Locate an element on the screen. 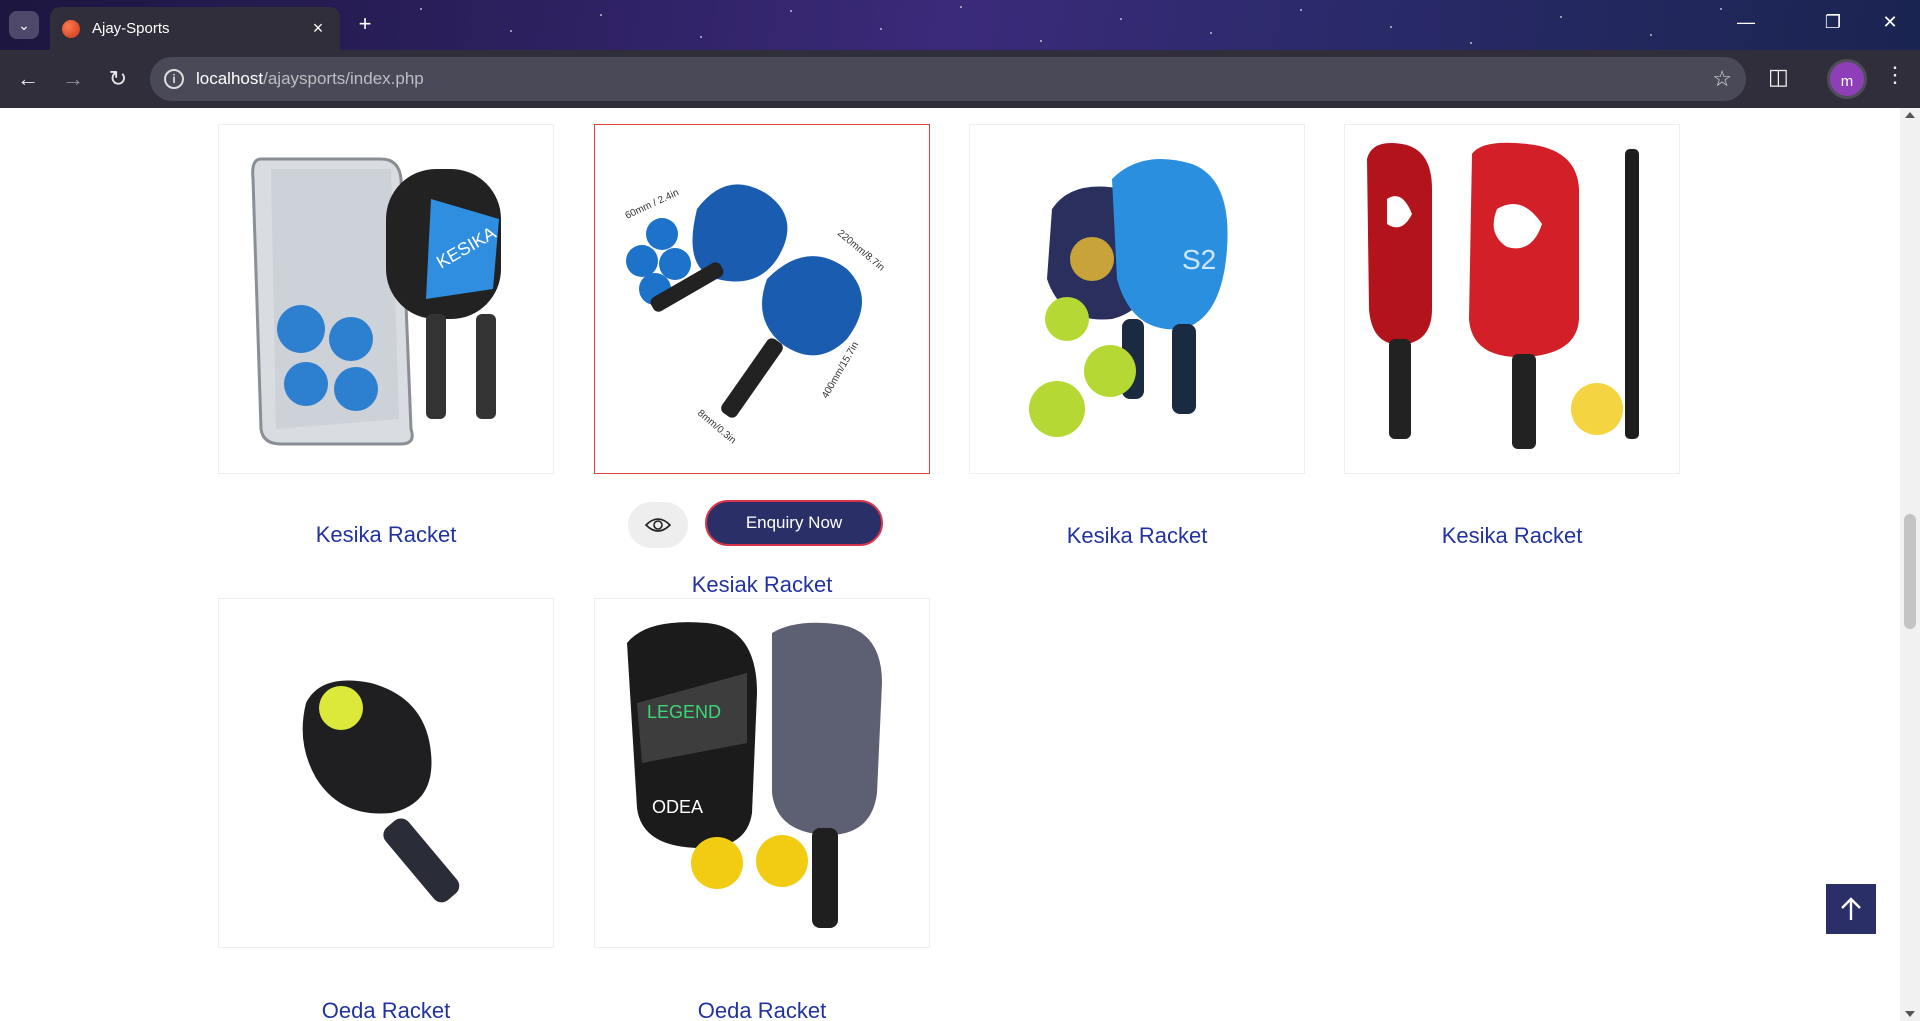 This screenshot has width=1920, height=1021. enquiry-now-button: Enquiry Now is located at coordinates (794, 523).